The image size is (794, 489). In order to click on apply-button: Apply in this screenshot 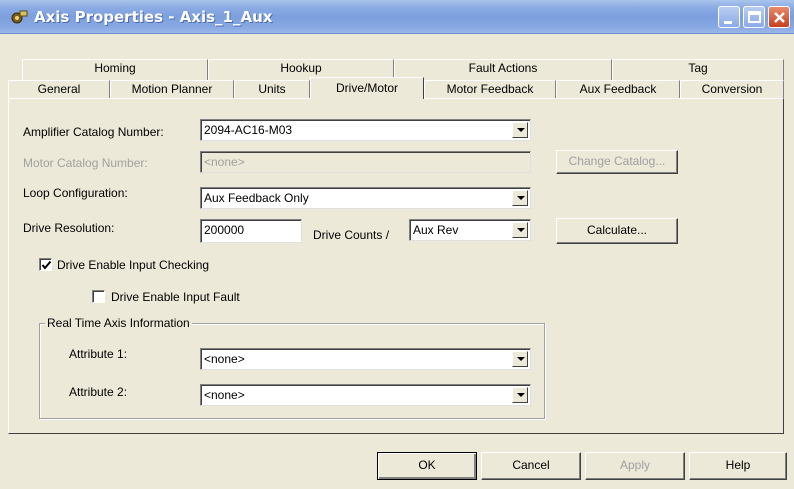, I will do `click(635, 466)`.